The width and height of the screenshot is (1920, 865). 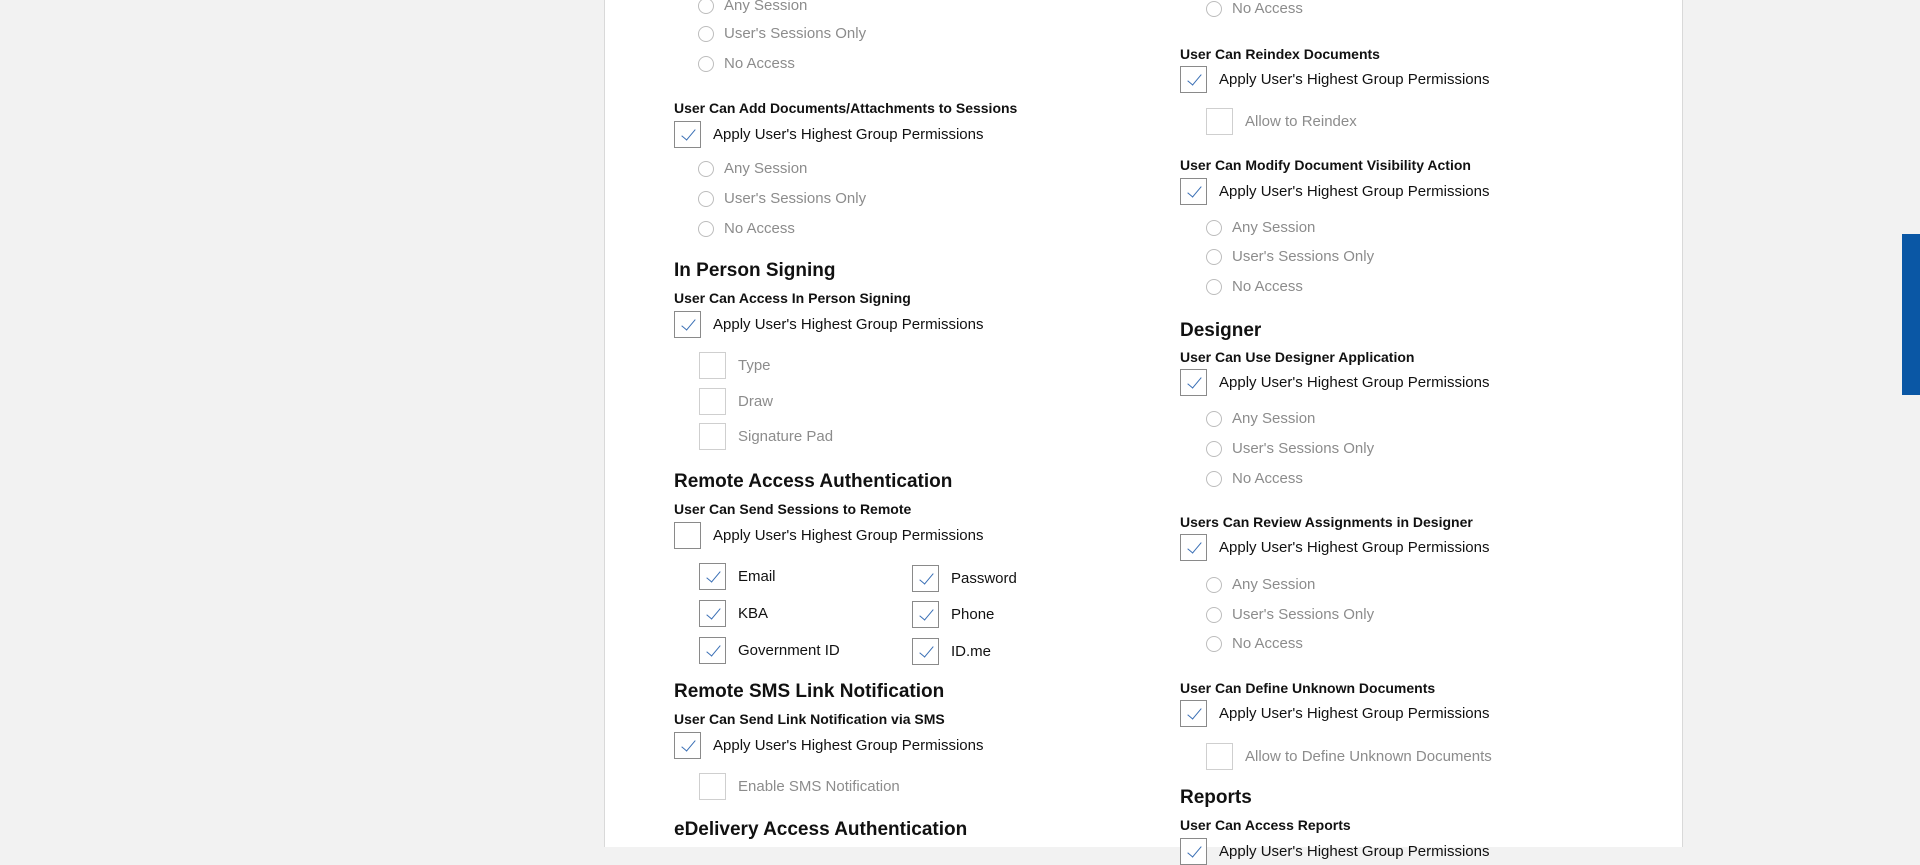 What do you see at coordinates (953, 614) in the screenshot?
I see `remote-phone: Phone` at bounding box center [953, 614].